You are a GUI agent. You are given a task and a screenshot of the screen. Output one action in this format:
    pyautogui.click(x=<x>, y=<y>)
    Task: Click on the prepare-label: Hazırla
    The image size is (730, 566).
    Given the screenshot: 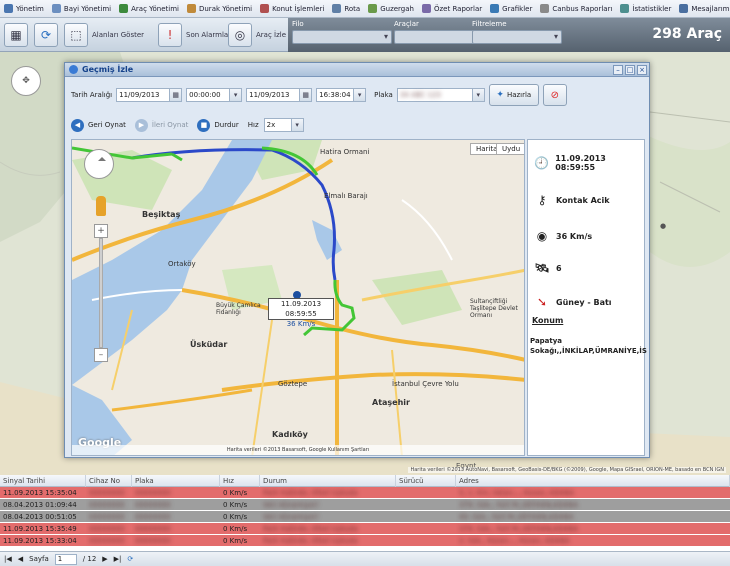 What is the action you would take?
    pyautogui.click(x=519, y=95)
    